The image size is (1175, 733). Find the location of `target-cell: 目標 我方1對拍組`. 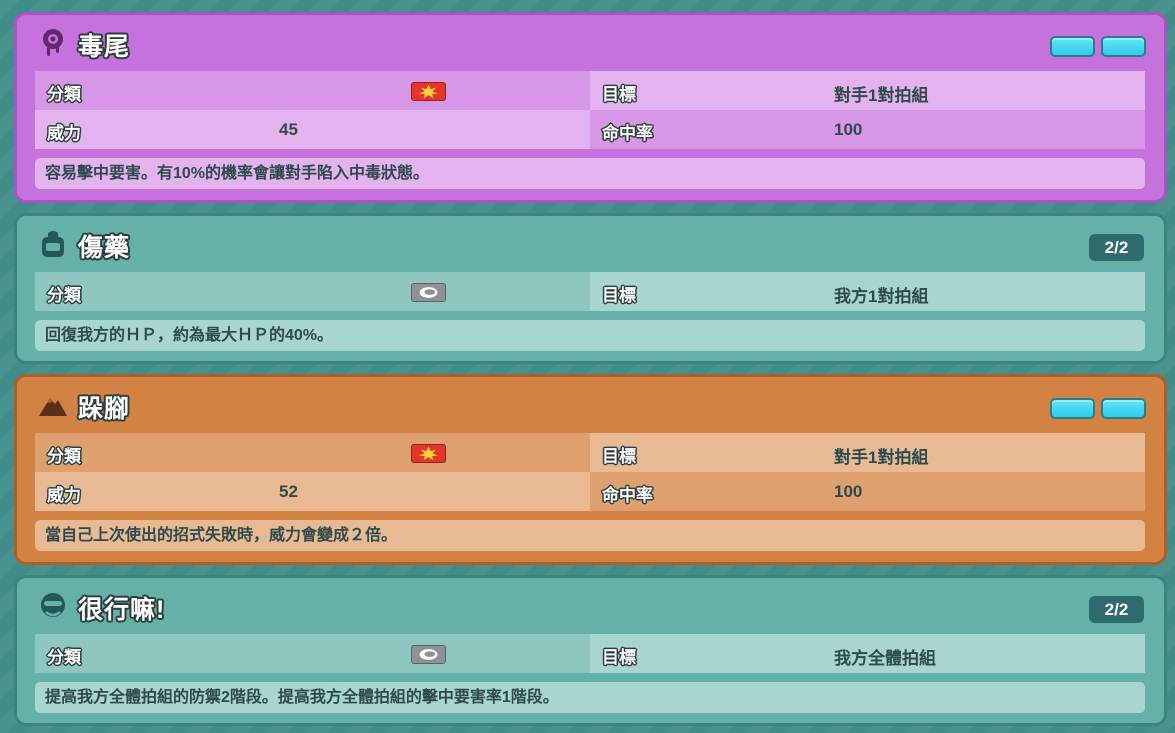

target-cell: 目標 我方1對拍組 is located at coordinates (867, 291).